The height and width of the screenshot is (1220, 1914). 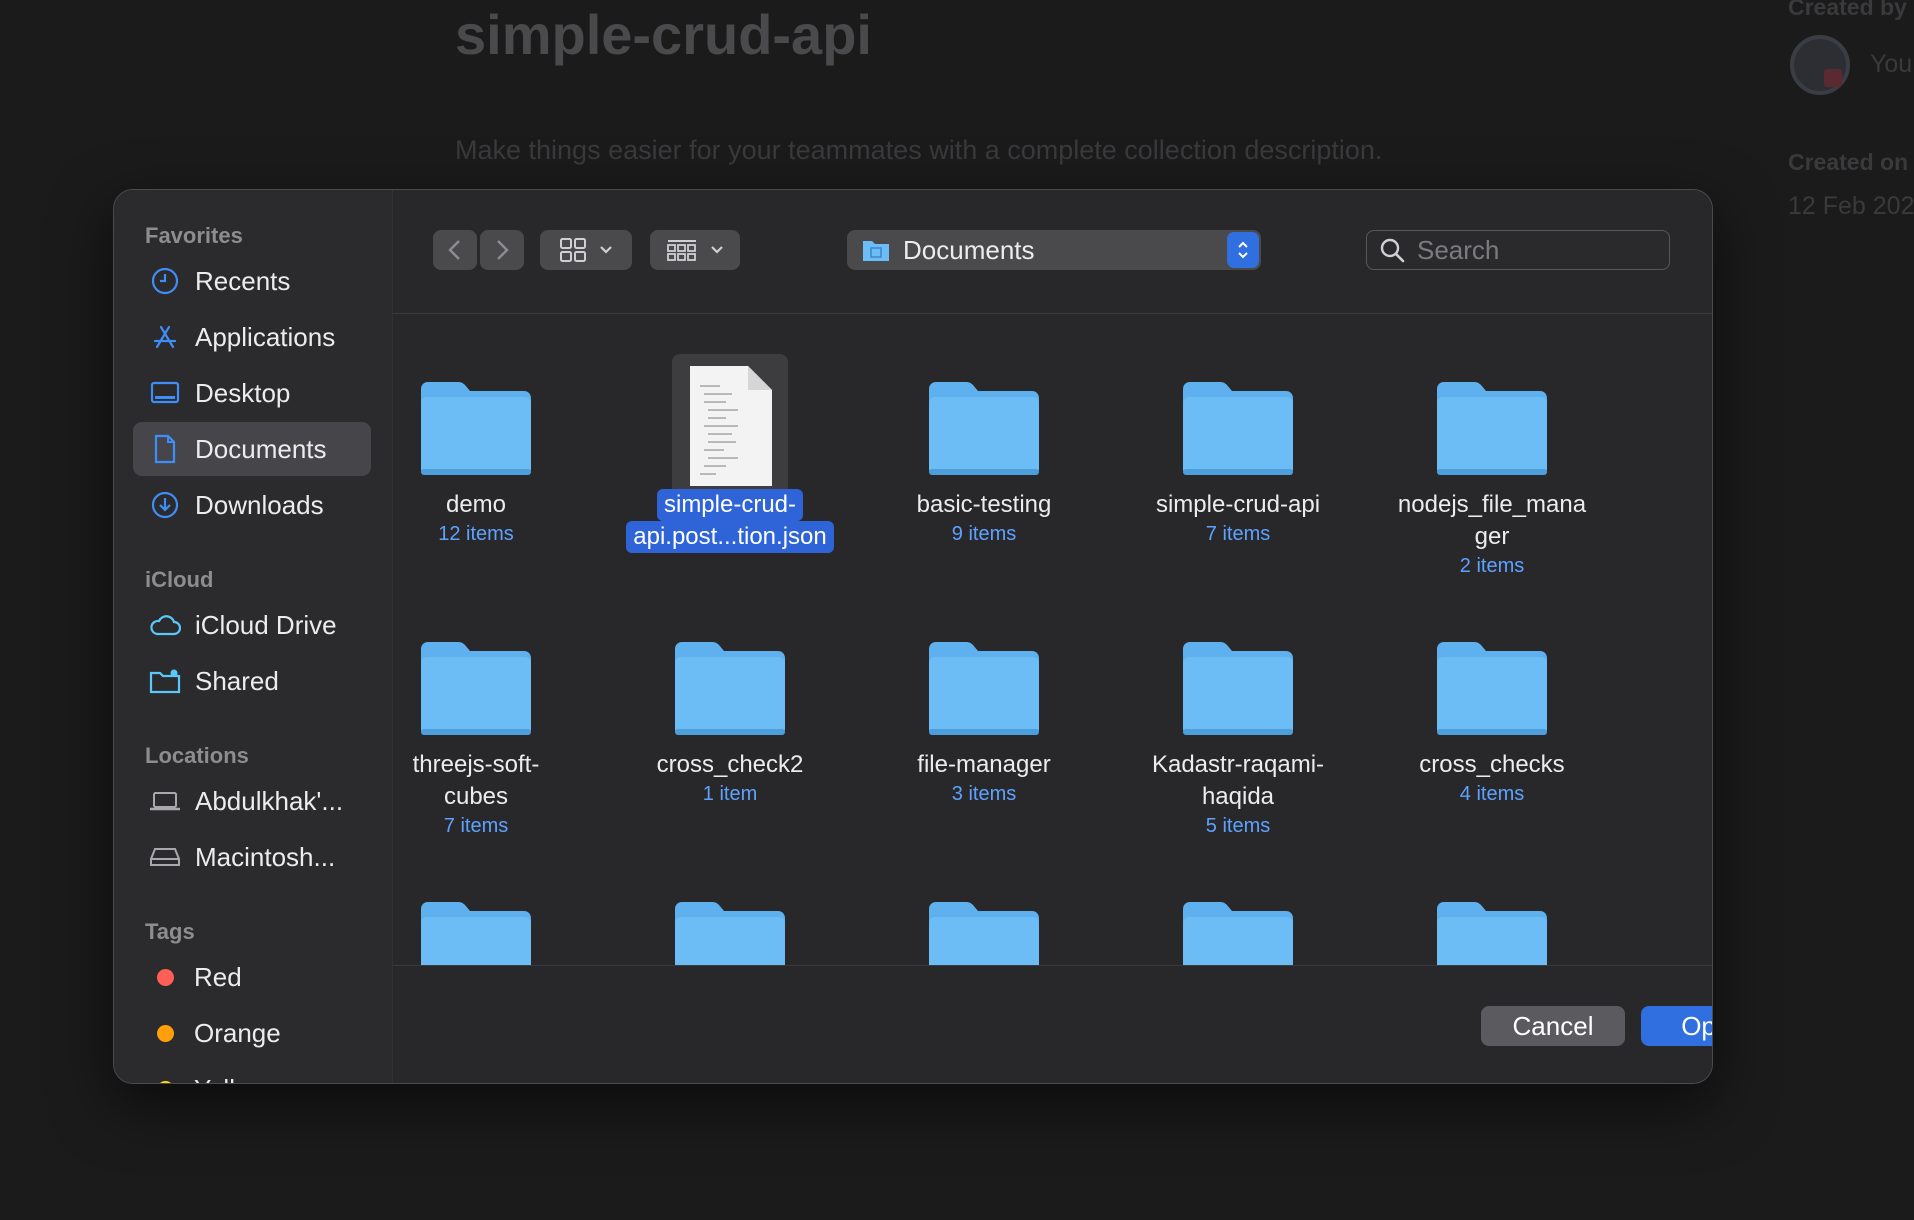 I want to click on location-popup: Documents, so click(x=1054, y=250).